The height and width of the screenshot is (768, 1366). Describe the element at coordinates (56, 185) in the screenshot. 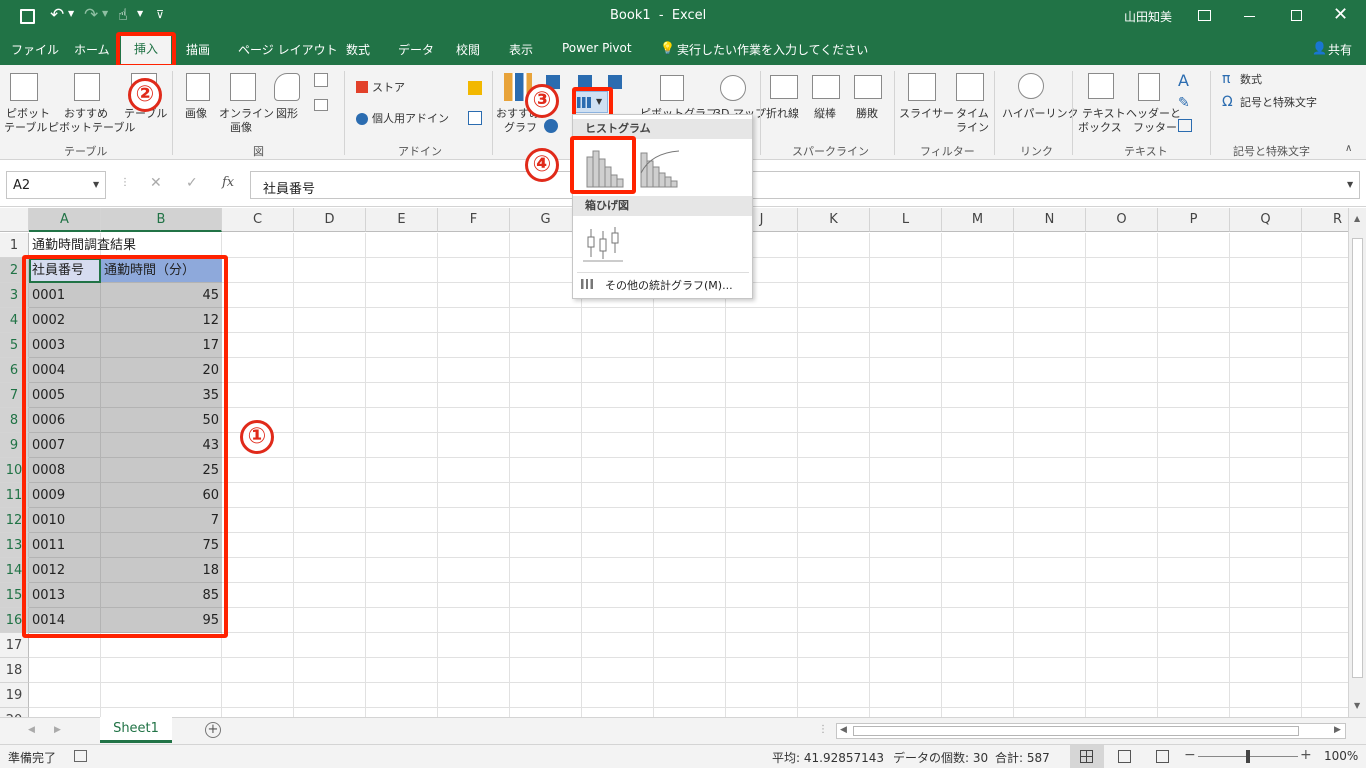

I see `name-box: A2 ▼` at that location.